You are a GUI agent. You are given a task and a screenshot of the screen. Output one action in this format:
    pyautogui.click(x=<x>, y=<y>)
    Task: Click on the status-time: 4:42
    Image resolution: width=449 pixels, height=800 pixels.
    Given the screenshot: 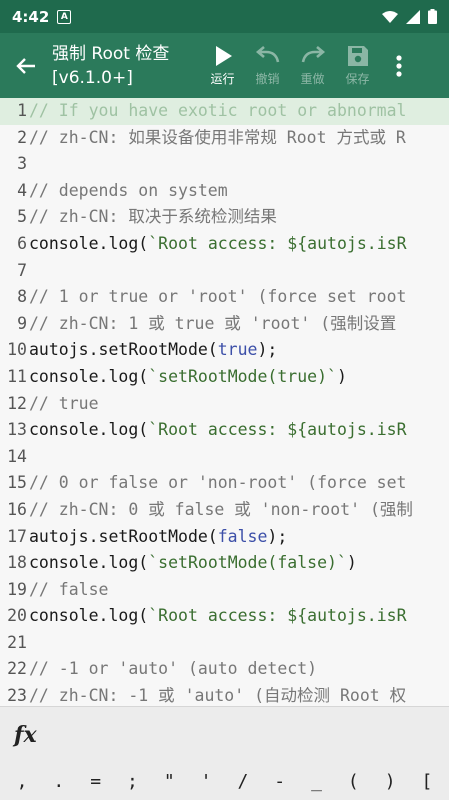 What is the action you would take?
    pyautogui.click(x=31, y=16)
    